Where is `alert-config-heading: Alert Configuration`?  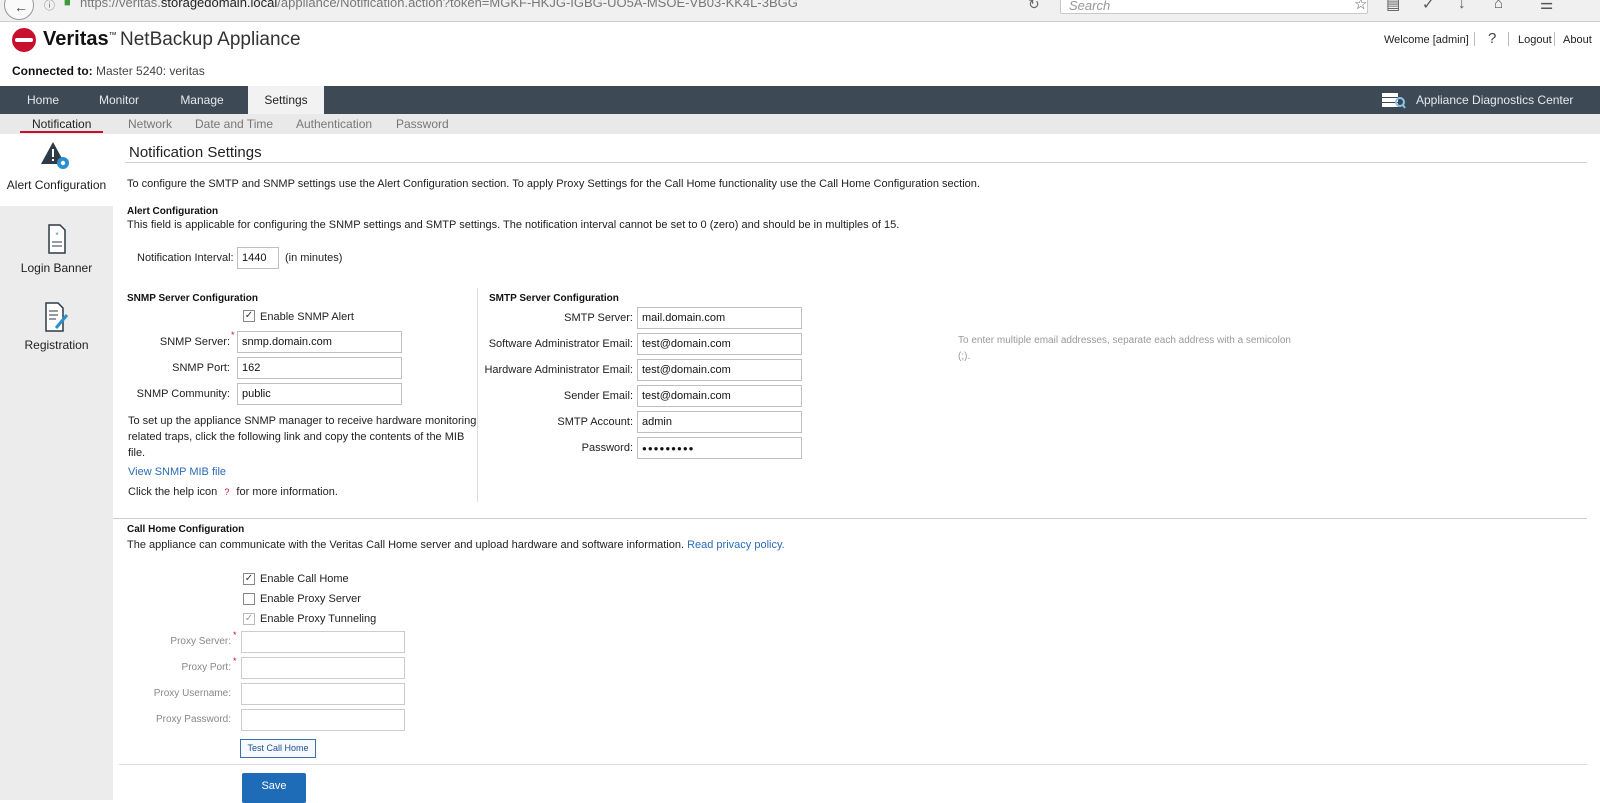
alert-config-heading: Alert Configuration is located at coordinates (173, 211).